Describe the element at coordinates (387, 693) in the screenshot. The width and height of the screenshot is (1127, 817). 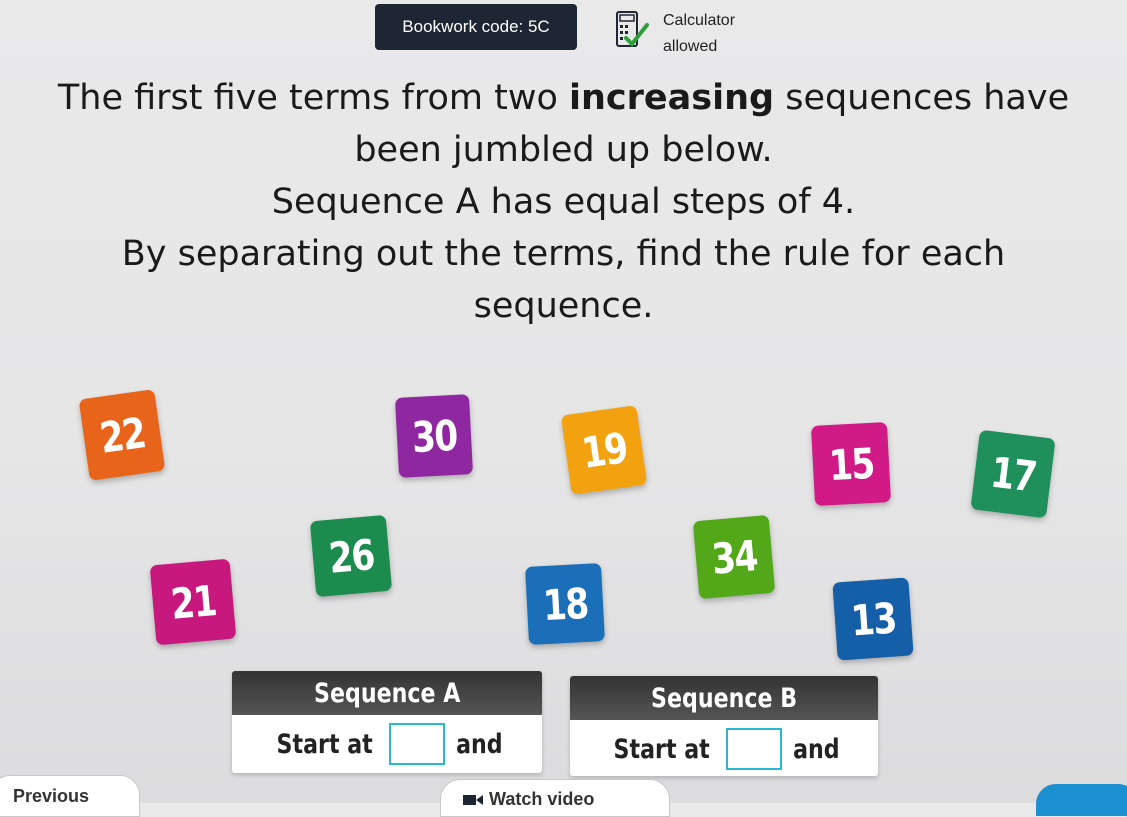
I see `sequence-a-title: Sequence A` at that location.